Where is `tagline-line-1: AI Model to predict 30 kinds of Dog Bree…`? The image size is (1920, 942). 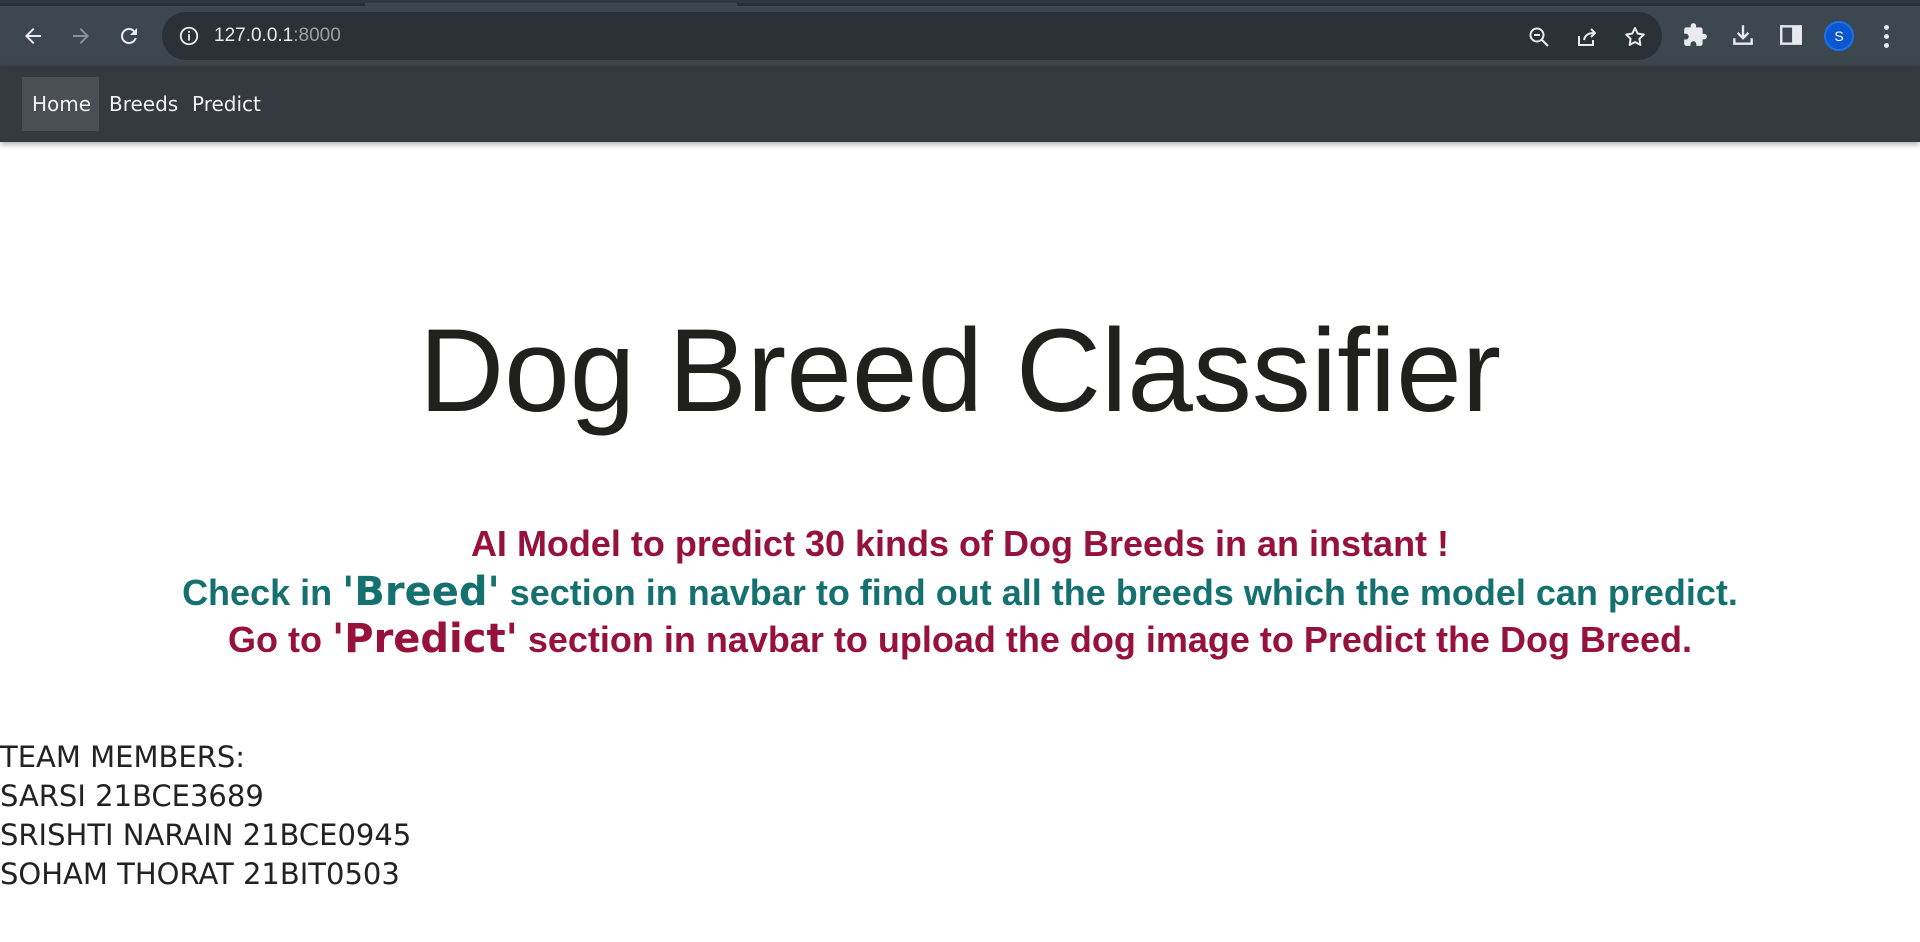
tagline-line-1: AI Model to predict 30 kinds of Dog Bree… is located at coordinates (960, 543).